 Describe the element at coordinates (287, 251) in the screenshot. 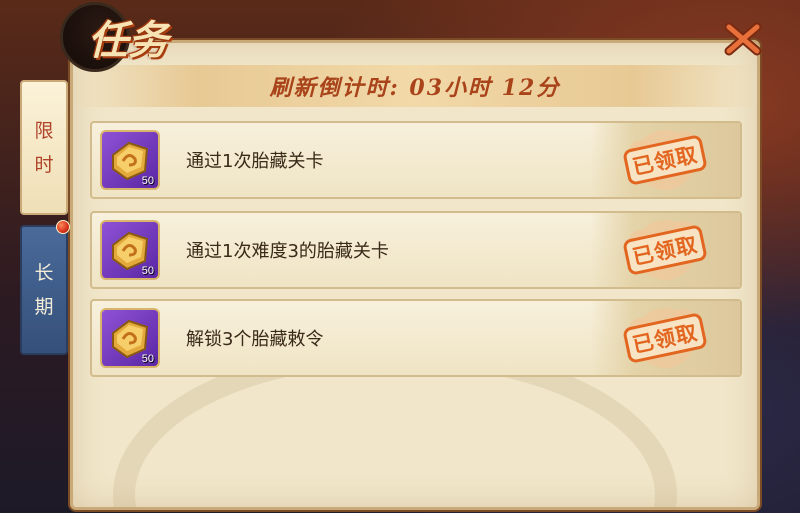

I see `task-description: 通过1次难度3的胎藏关卡` at that location.